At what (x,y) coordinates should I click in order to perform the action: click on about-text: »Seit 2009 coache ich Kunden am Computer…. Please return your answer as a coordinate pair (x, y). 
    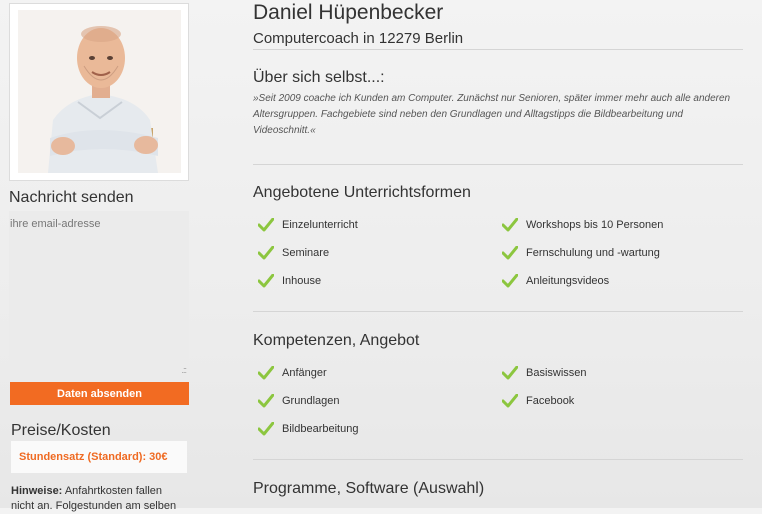
    Looking at the image, I should click on (492, 114).